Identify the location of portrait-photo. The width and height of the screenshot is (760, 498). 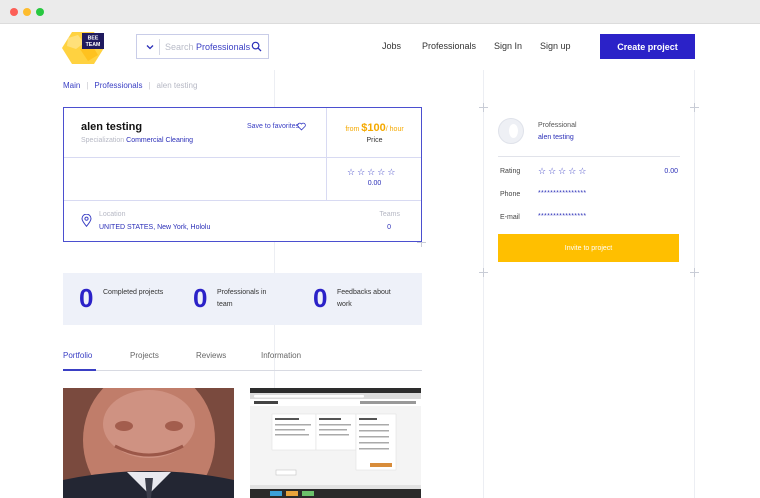
(148, 443).